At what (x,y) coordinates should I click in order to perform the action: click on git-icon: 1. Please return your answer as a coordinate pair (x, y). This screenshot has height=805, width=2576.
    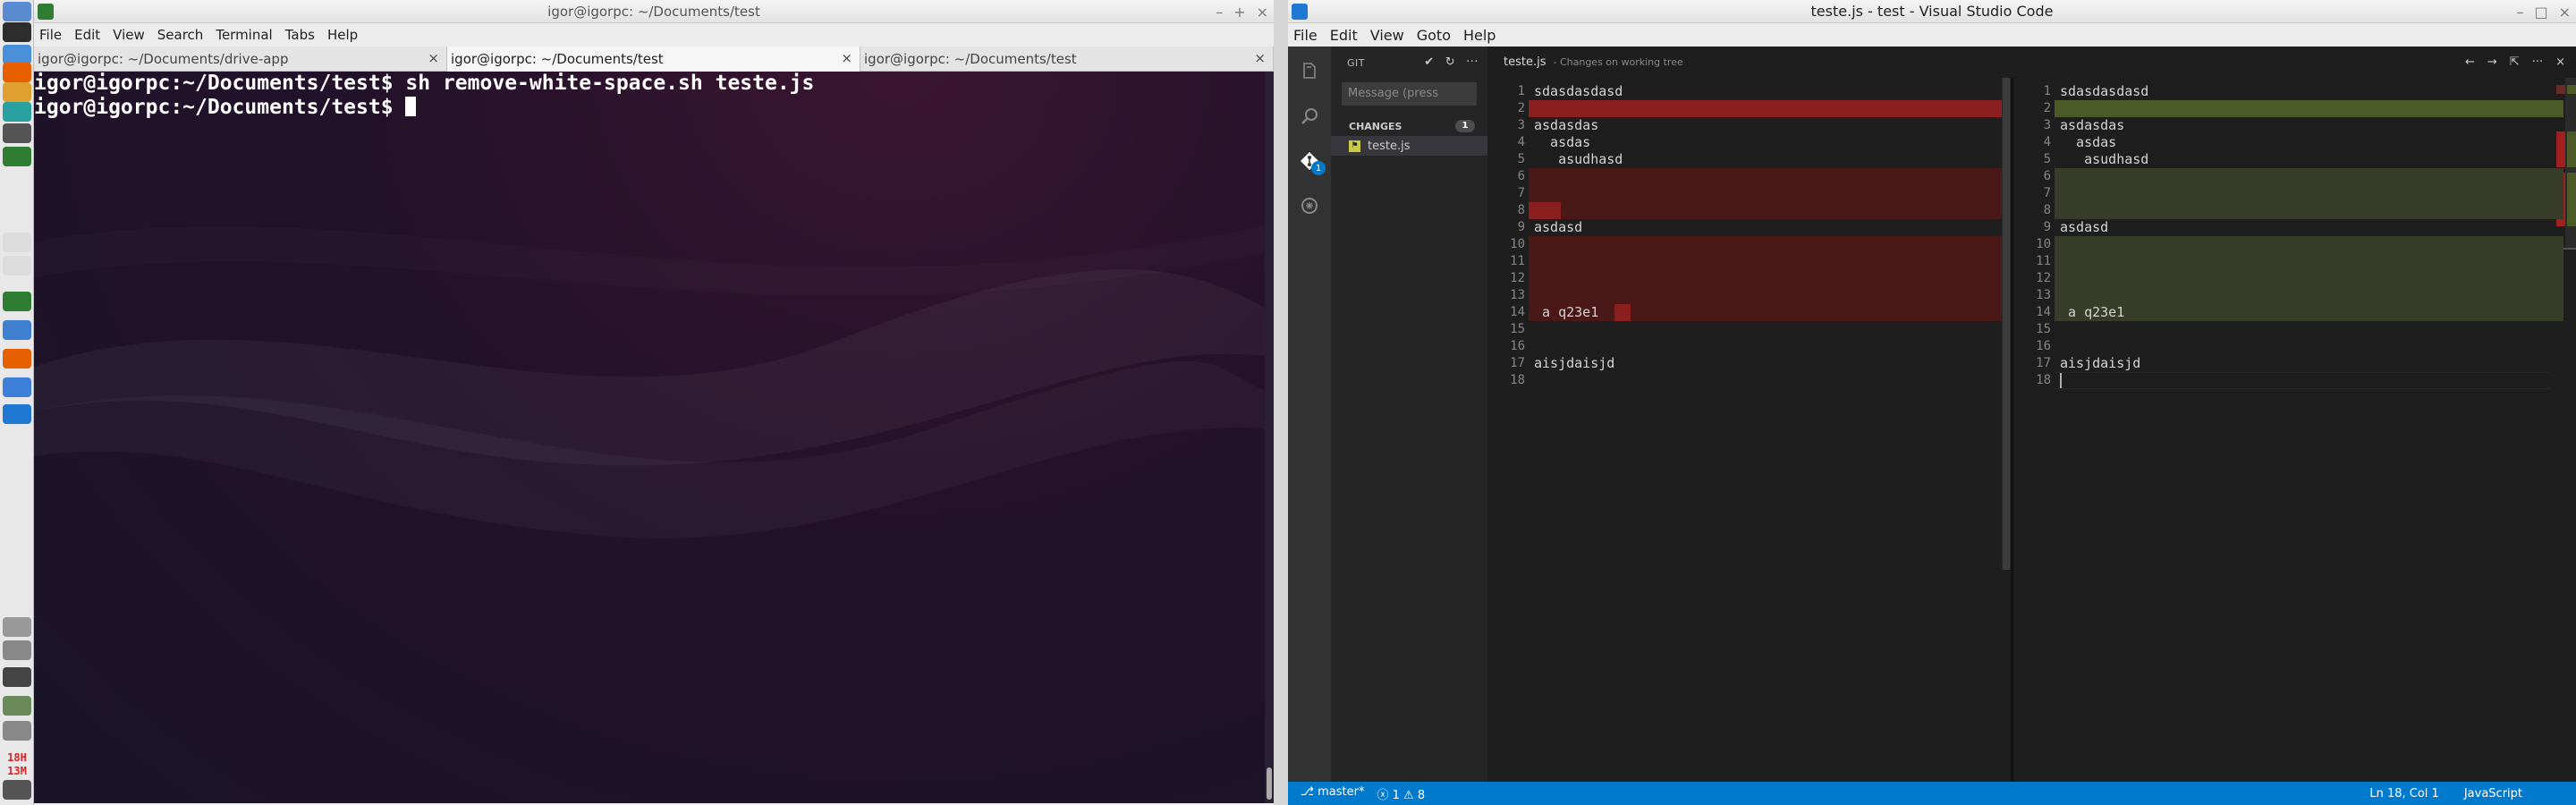
    Looking at the image, I should click on (1309, 161).